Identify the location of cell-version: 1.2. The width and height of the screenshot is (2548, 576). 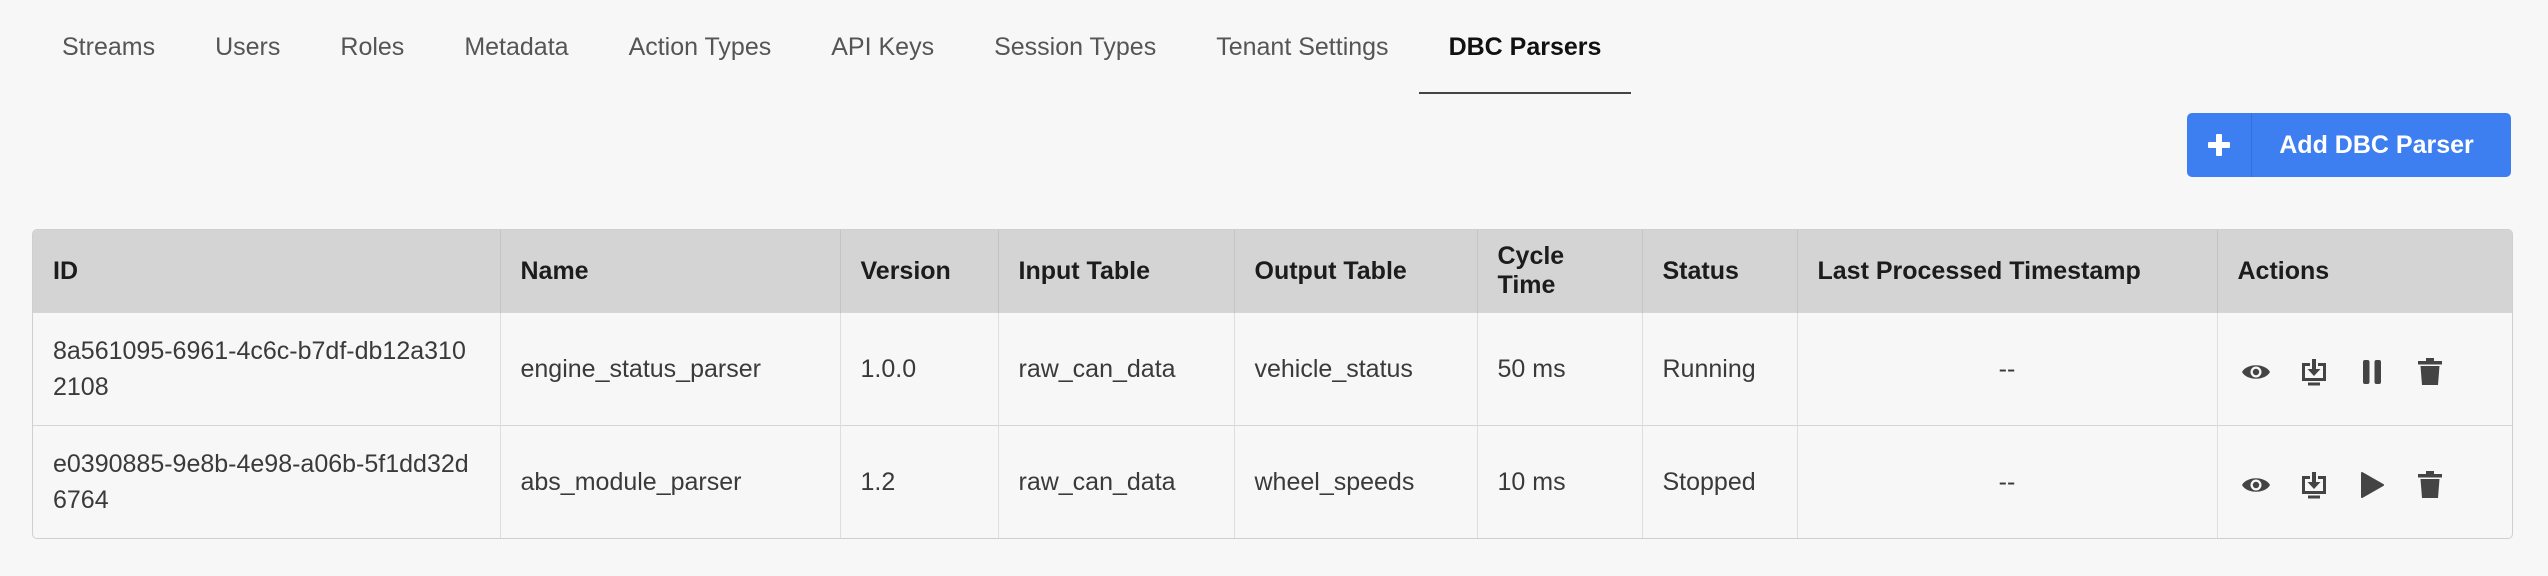
(919, 481).